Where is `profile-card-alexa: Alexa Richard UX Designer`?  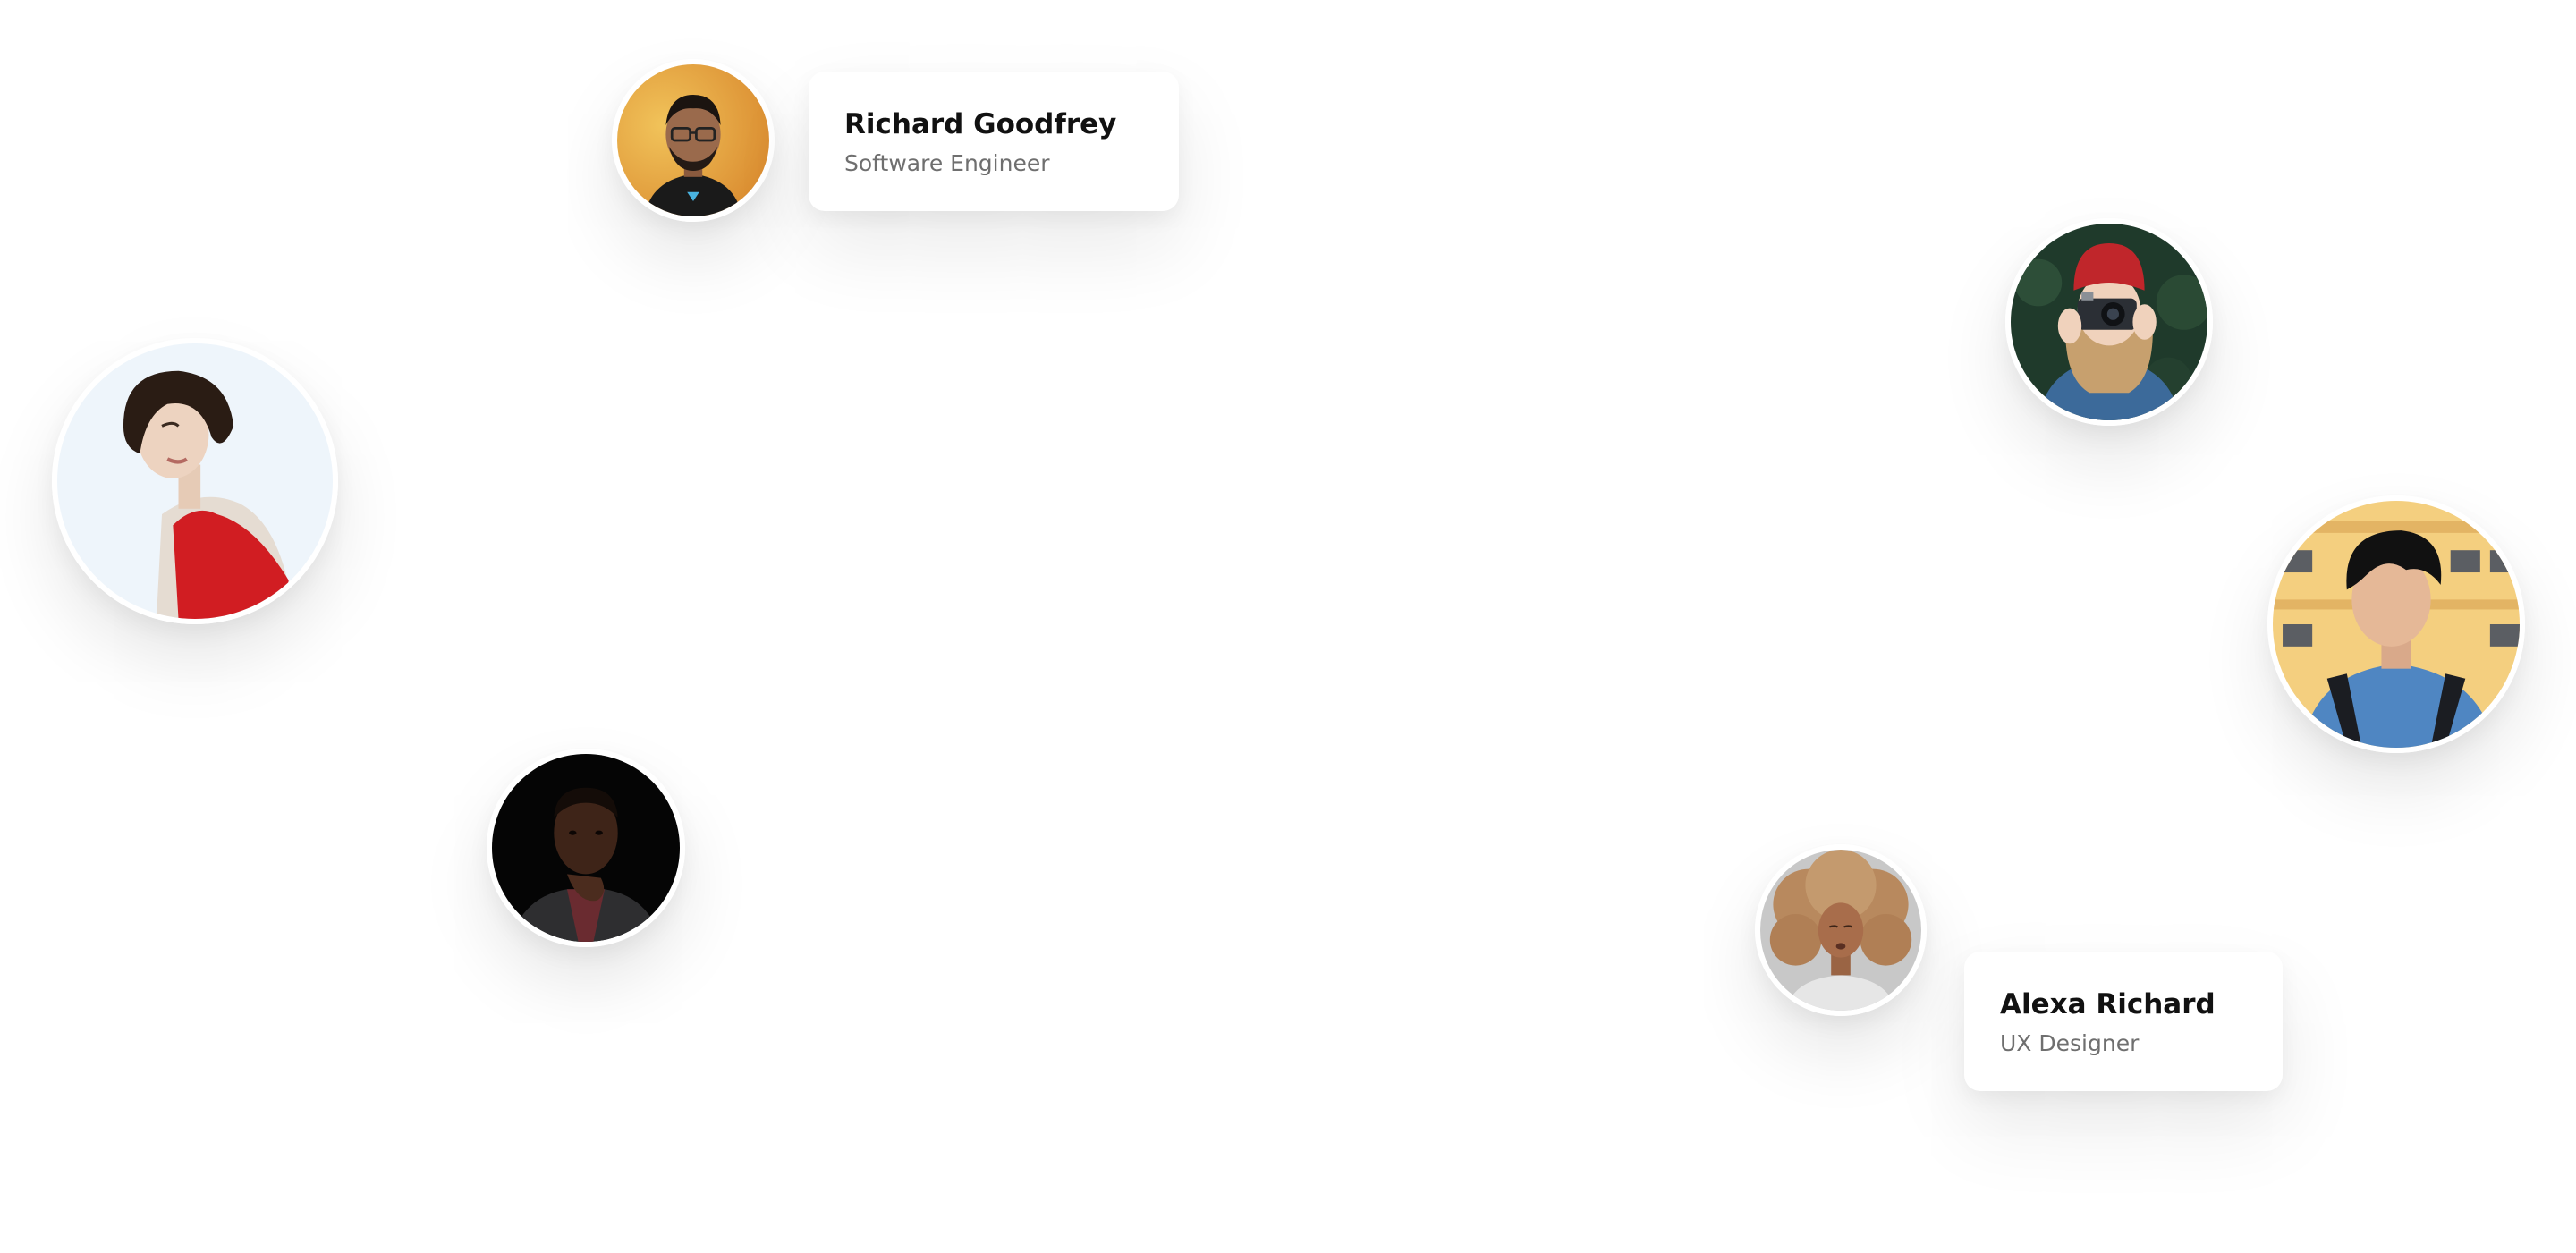
profile-card-alexa: Alexa Richard UX Designer is located at coordinates (2123, 1022).